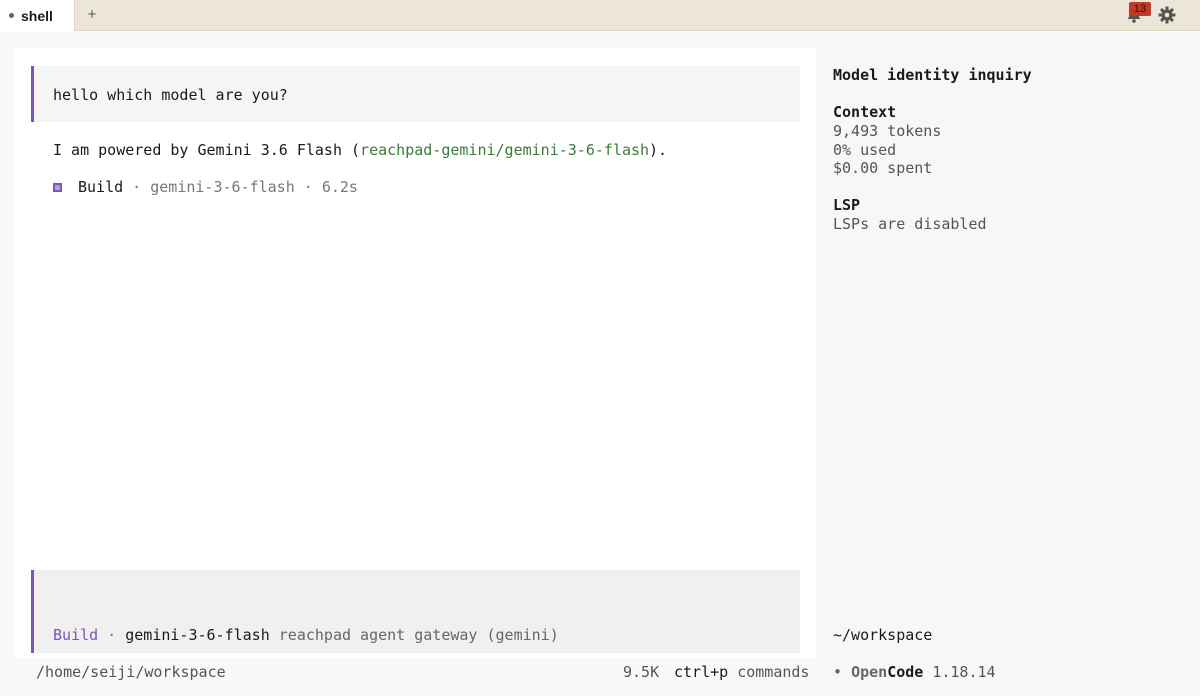 The image size is (1200, 696). I want to click on tab-shell: shell, so click(37, 15).